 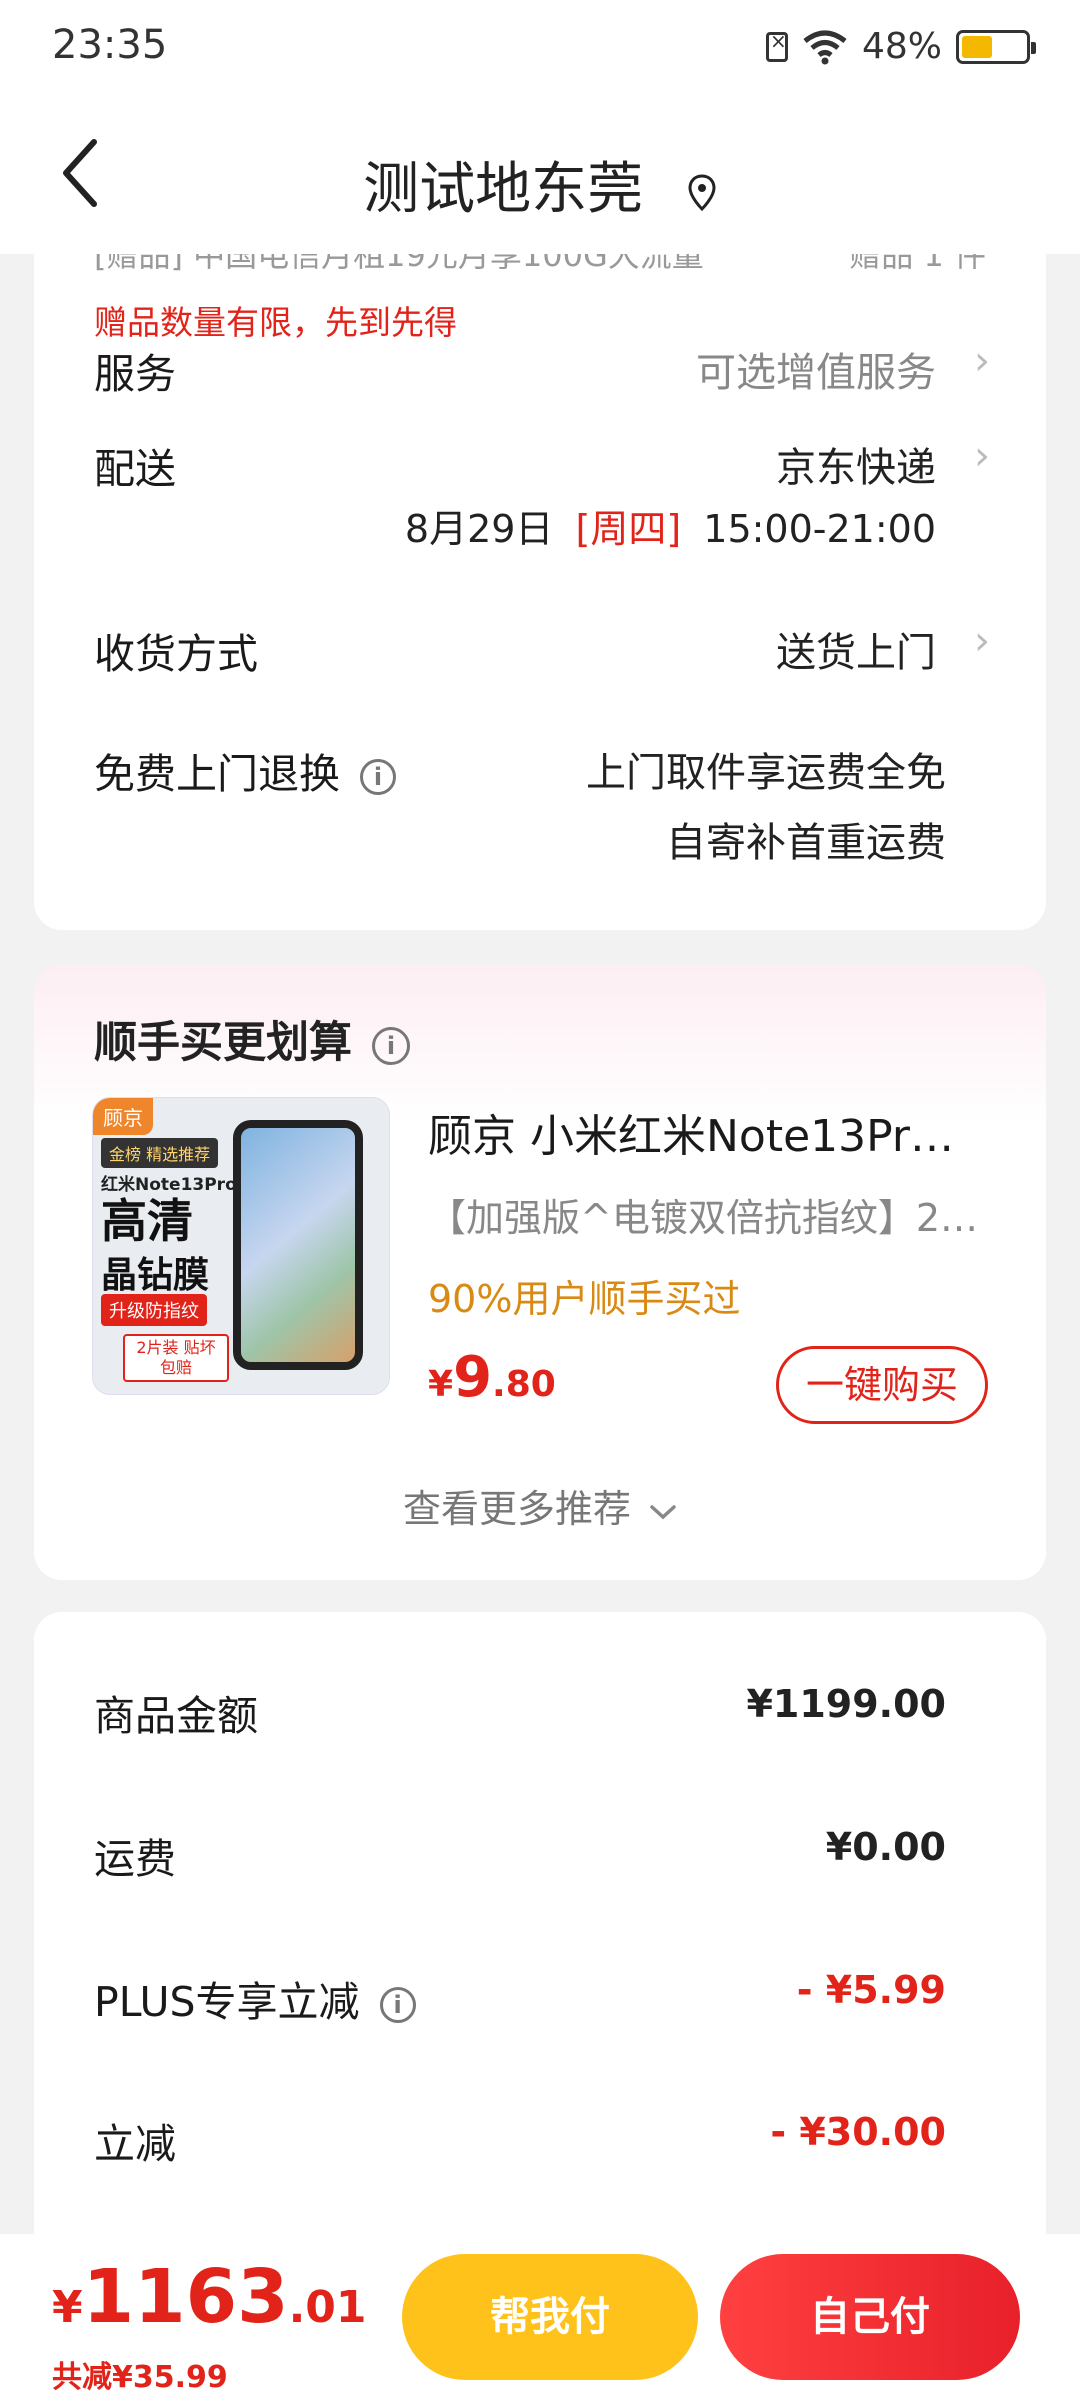 What do you see at coordinates (628, 529) in the screenshot?
I see `delivery-weekday: [周四]` at bounding box center [628, 529].